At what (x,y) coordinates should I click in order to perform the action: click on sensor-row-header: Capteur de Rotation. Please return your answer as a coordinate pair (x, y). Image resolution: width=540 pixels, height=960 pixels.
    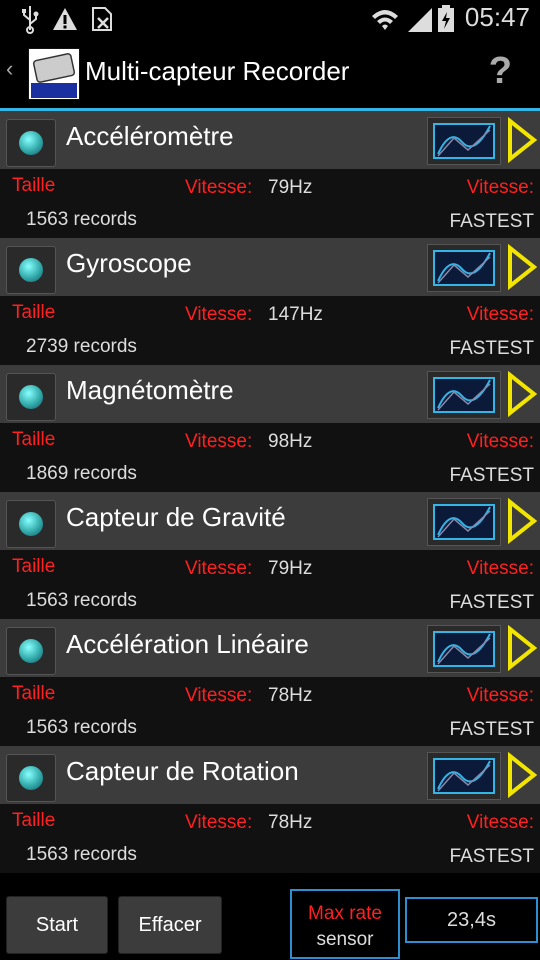
    Looking at the image, I should click on (270, 775).